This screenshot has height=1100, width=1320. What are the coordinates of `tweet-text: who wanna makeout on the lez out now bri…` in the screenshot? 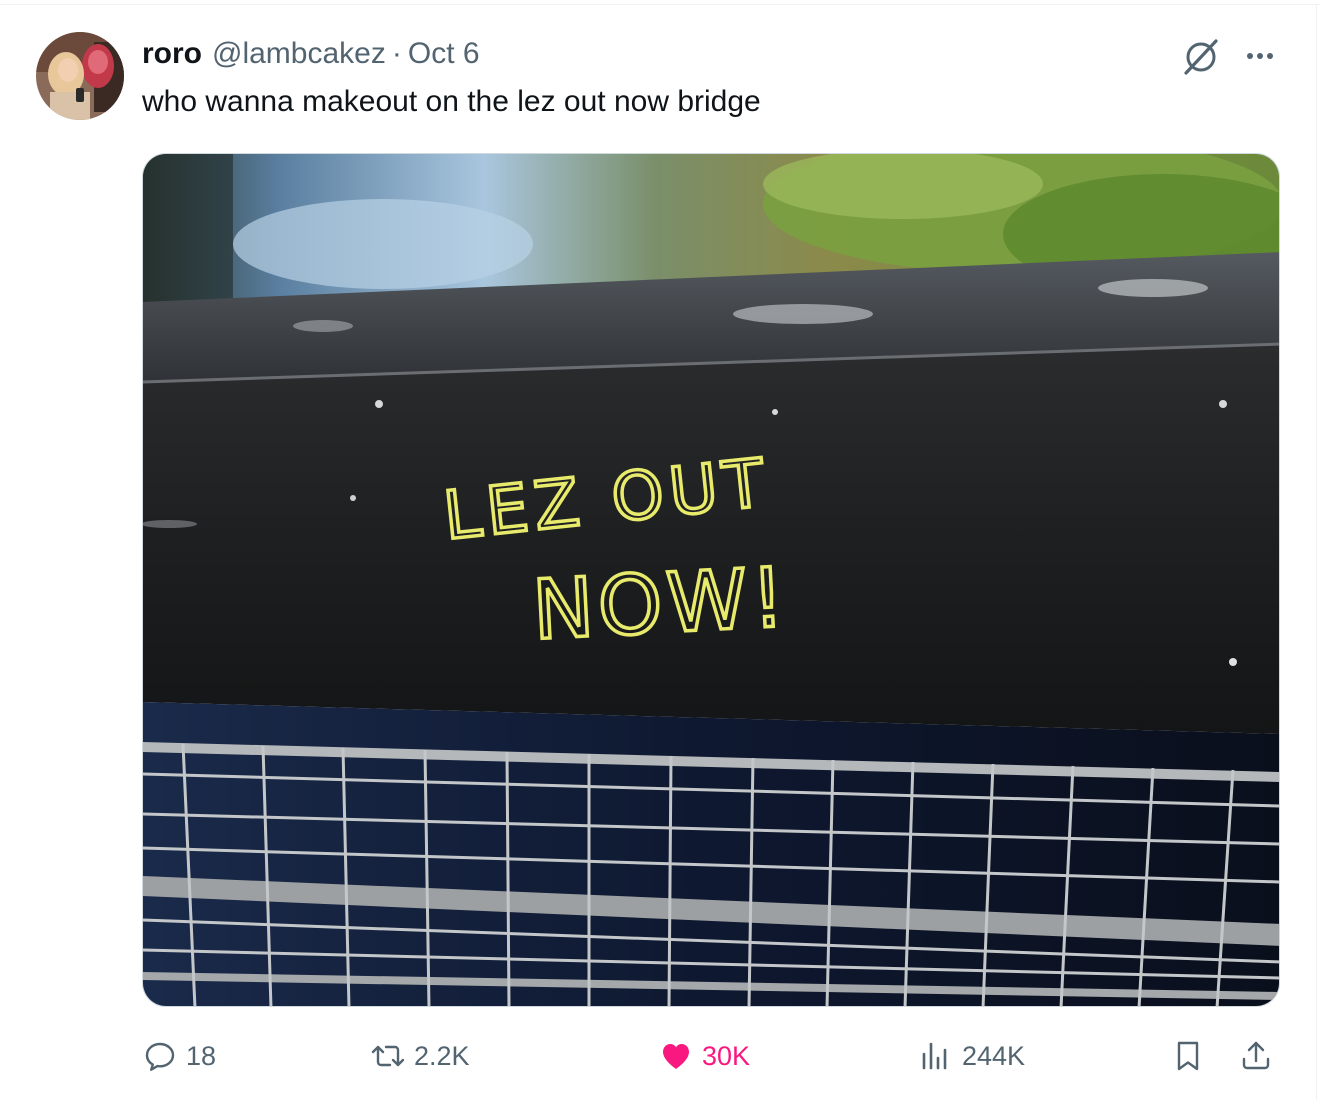 It's located at (451, 101).